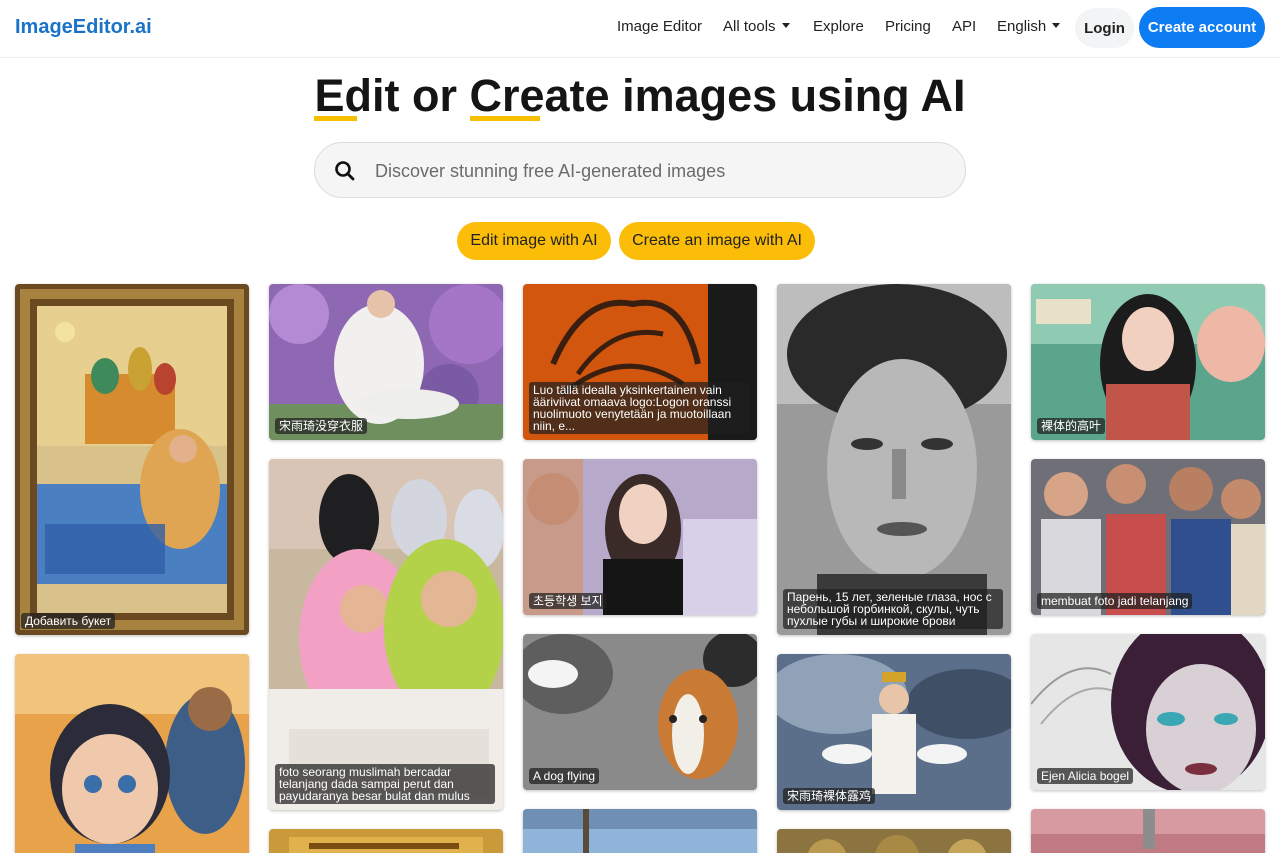 This screenshot has height=853, width=1280. Describe the element at coordinates (749, 26) in the screenshot. I see `nav-all-tools-label: All tools` at that location.